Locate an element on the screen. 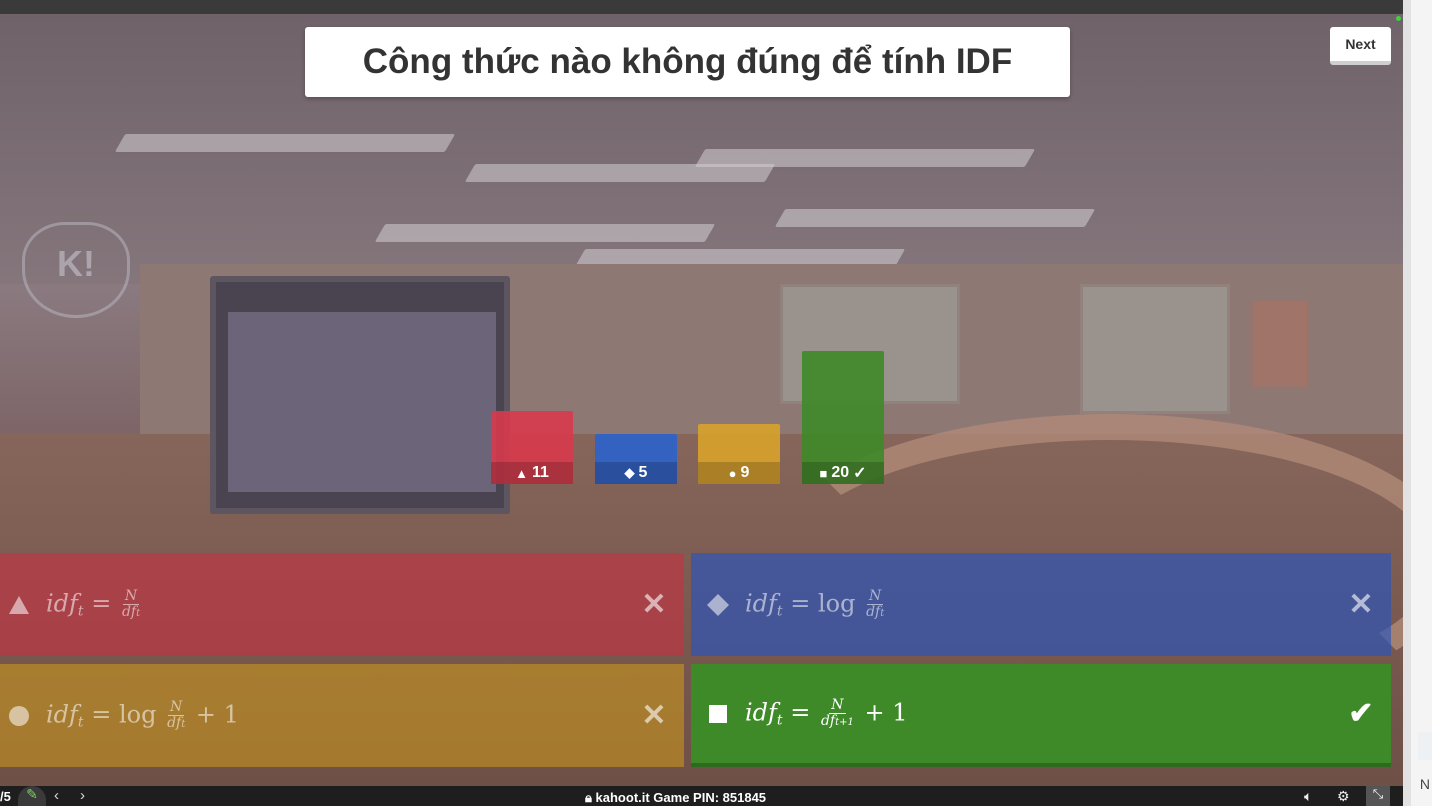 The image size is (1432, 806). diamond-icon is located at coordinates (718, 604).